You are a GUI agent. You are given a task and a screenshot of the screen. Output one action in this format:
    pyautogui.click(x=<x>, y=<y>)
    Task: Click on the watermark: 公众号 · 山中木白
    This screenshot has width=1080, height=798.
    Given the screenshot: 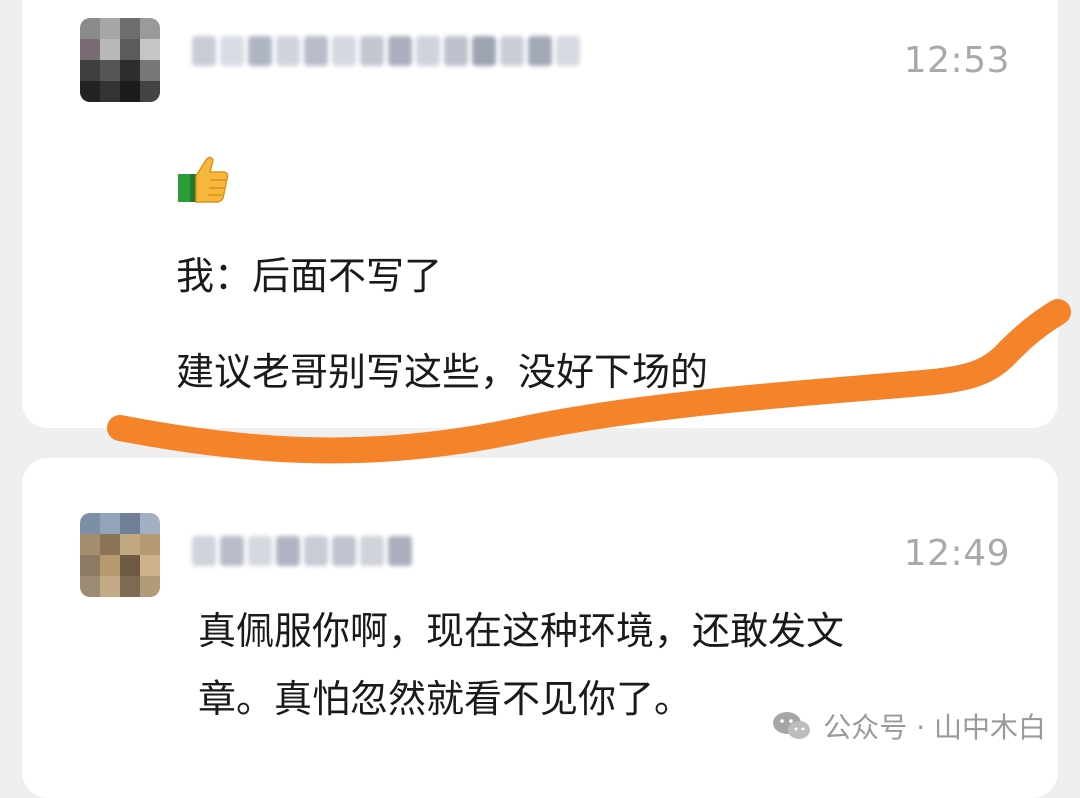 What is the action you would take?
    pyautogui.click(x=908, y=726)
    